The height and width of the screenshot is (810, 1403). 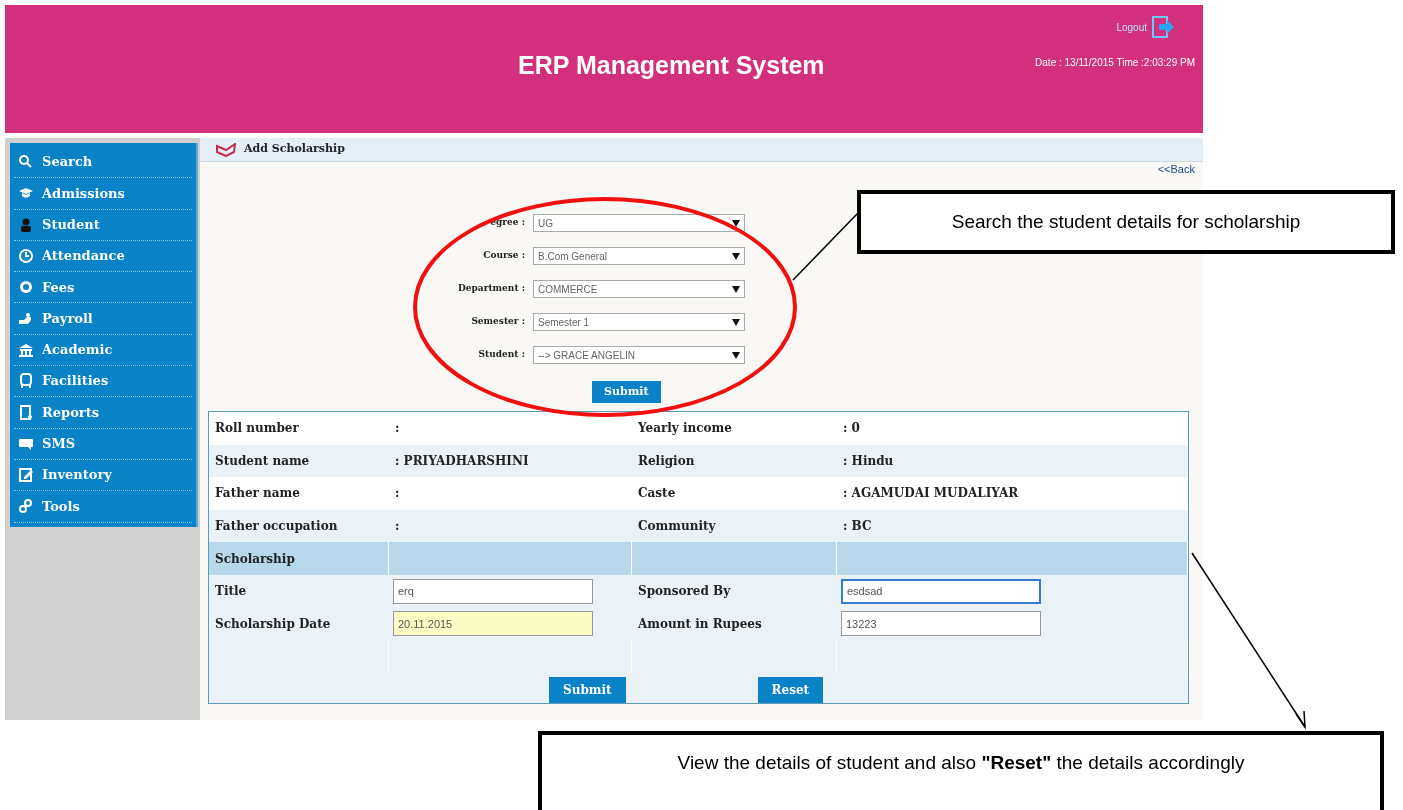 I want to click on field-label: Title, so click(x=299, y=591).